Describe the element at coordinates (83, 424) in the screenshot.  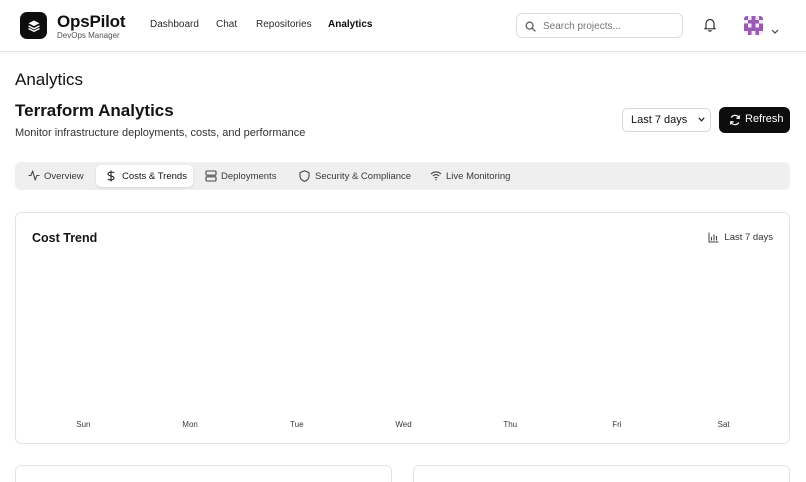
I see `x-tick-label-sun: Sun` at that location.